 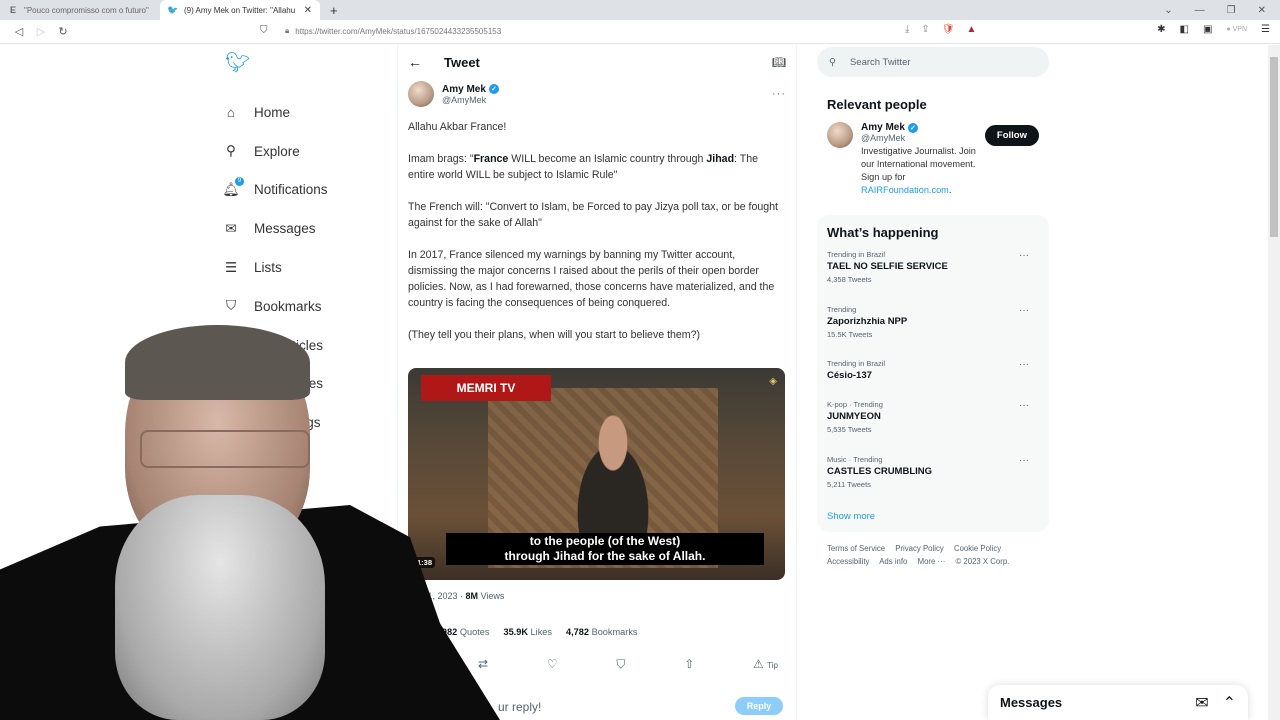 What do you see at coordinates (779, 62) in the screenshot?
I see `reader-mode-icon: 📖︎` at bounding box center [779, 62].